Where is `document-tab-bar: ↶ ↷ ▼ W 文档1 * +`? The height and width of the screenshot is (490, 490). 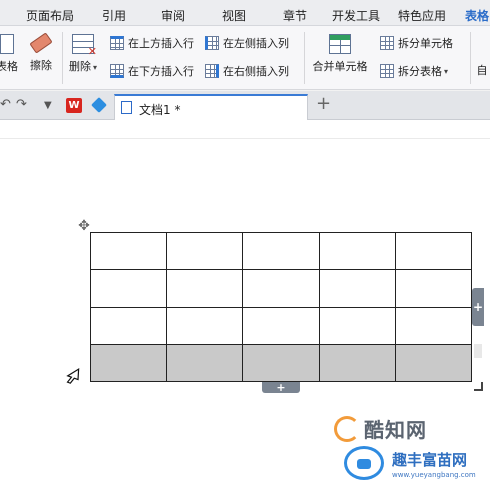 document-tab-bar: ↶ ↷ ▼ W 文档1 * + is located at coordinates (245, 105).